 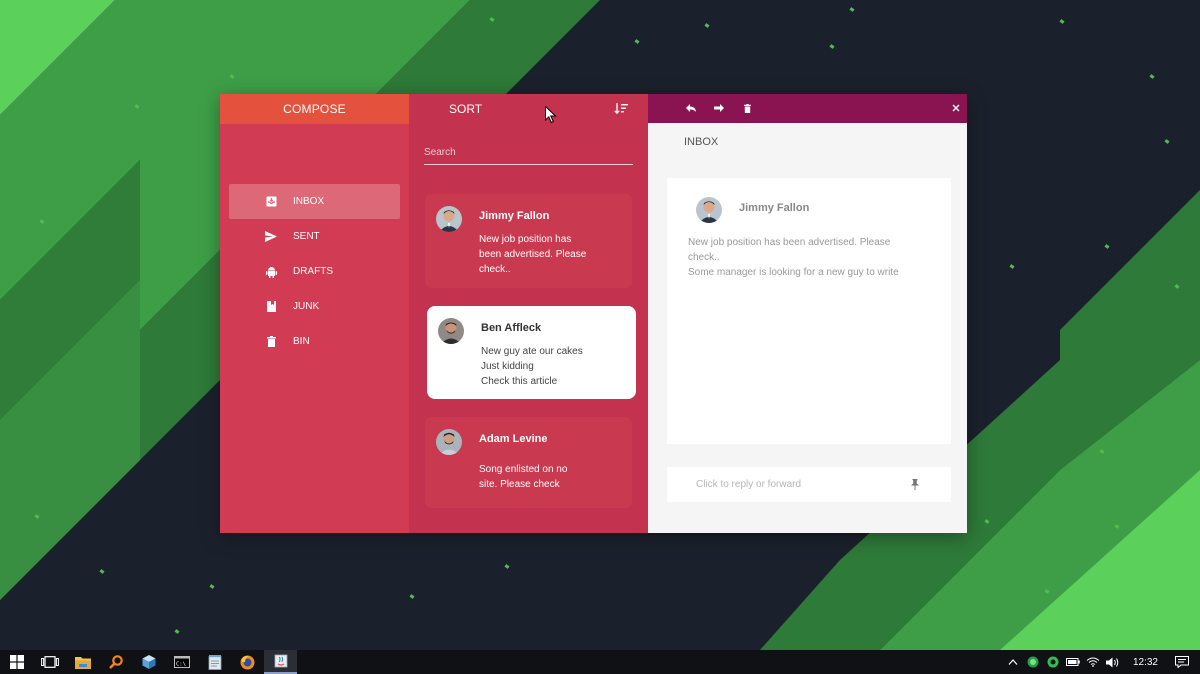 What do you see at coordinates (1113, 662) in the screenshot?
I see `volume-icon` at bounding box center [1113, 662].